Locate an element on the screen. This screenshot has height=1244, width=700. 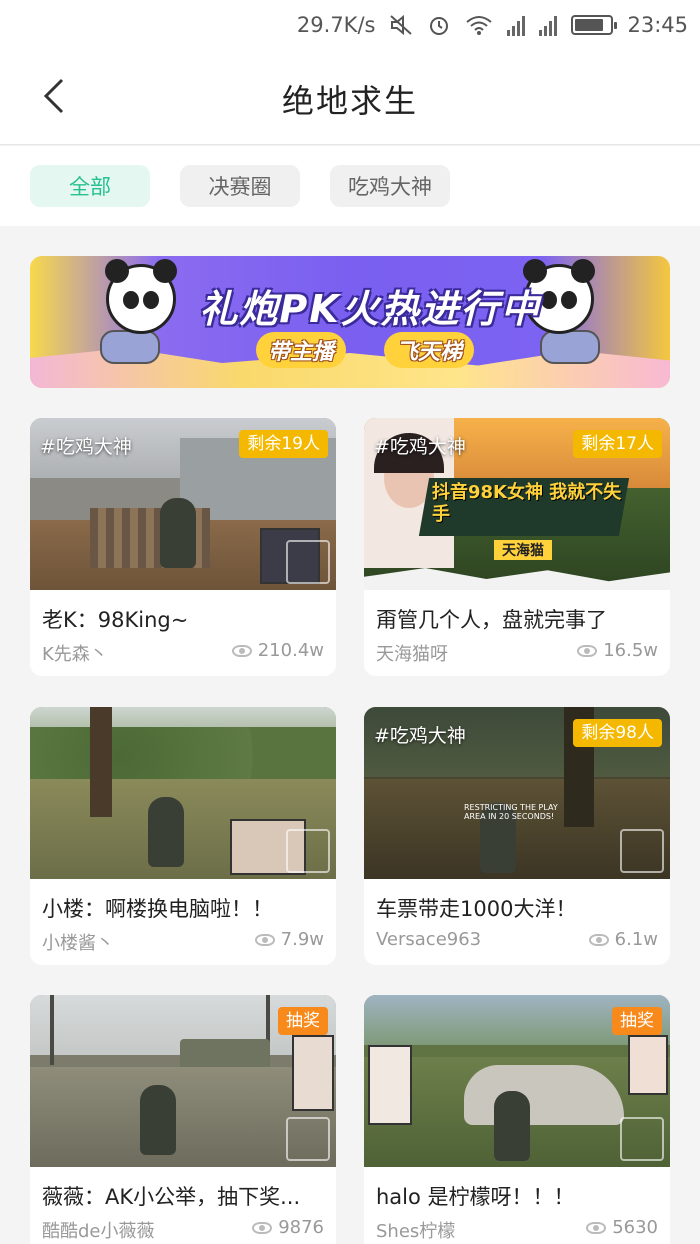
banner-subtitle: 飞天梯 is located at coordinates (429, 350).